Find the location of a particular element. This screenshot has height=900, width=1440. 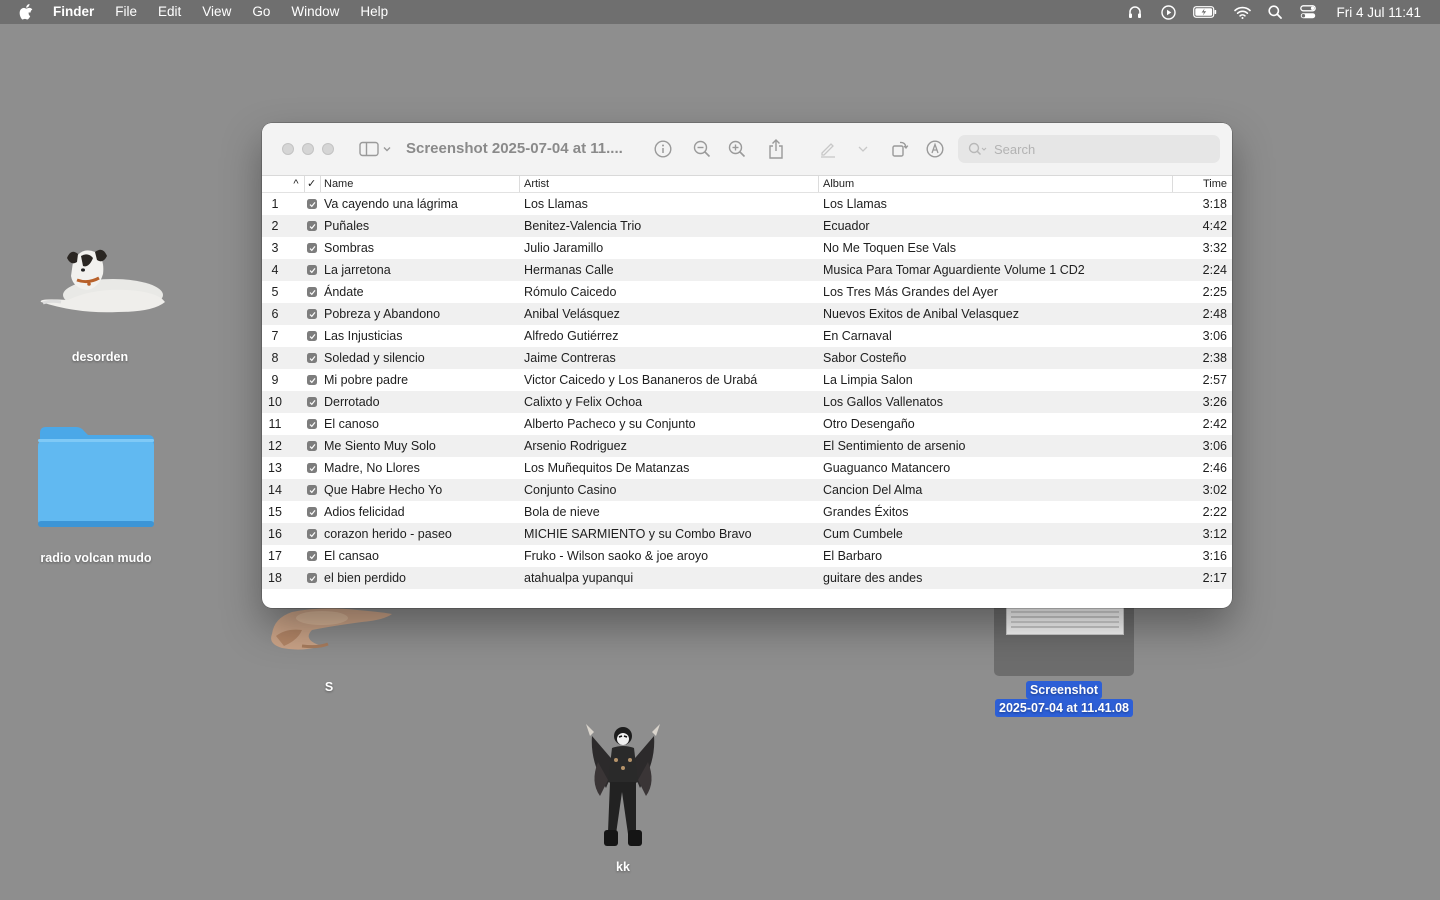

zoom-in-icon is located at coordinates (737, 149).